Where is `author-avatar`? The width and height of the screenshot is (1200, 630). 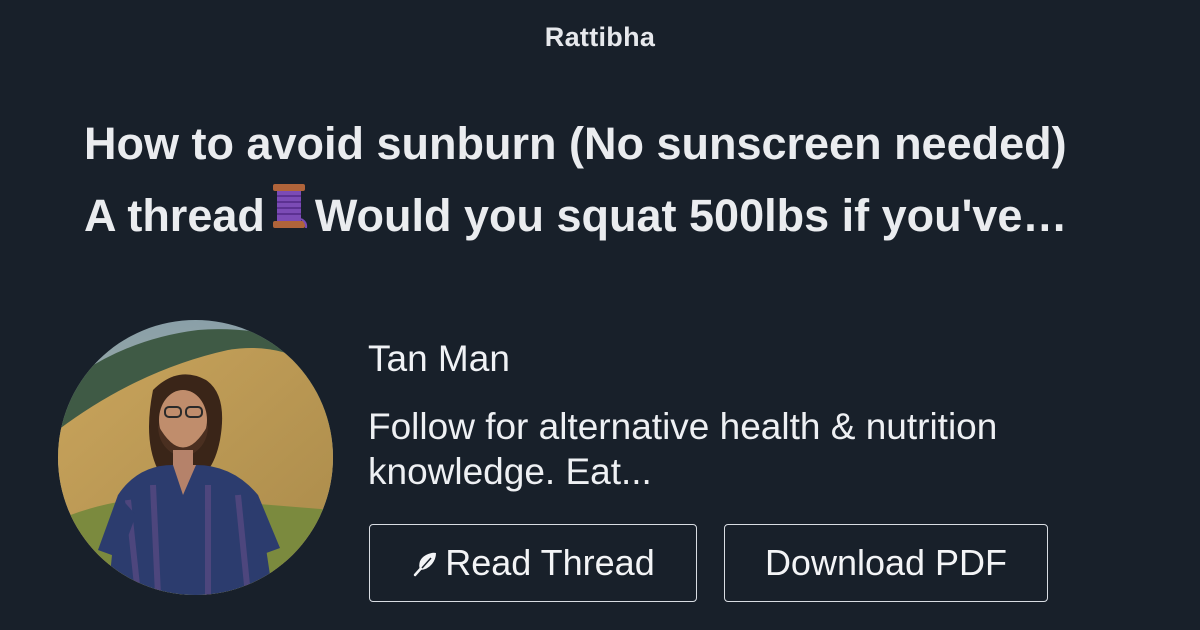
author-avatar is located at coordinates (195, 457).